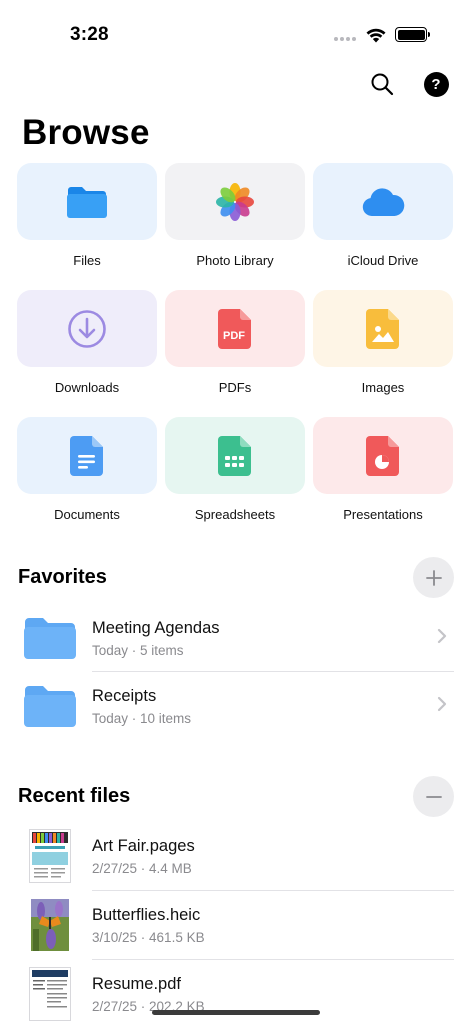 The width and height of the screenshot is (471, 1024). I want to click on help-button: ?, so click(436, 84).